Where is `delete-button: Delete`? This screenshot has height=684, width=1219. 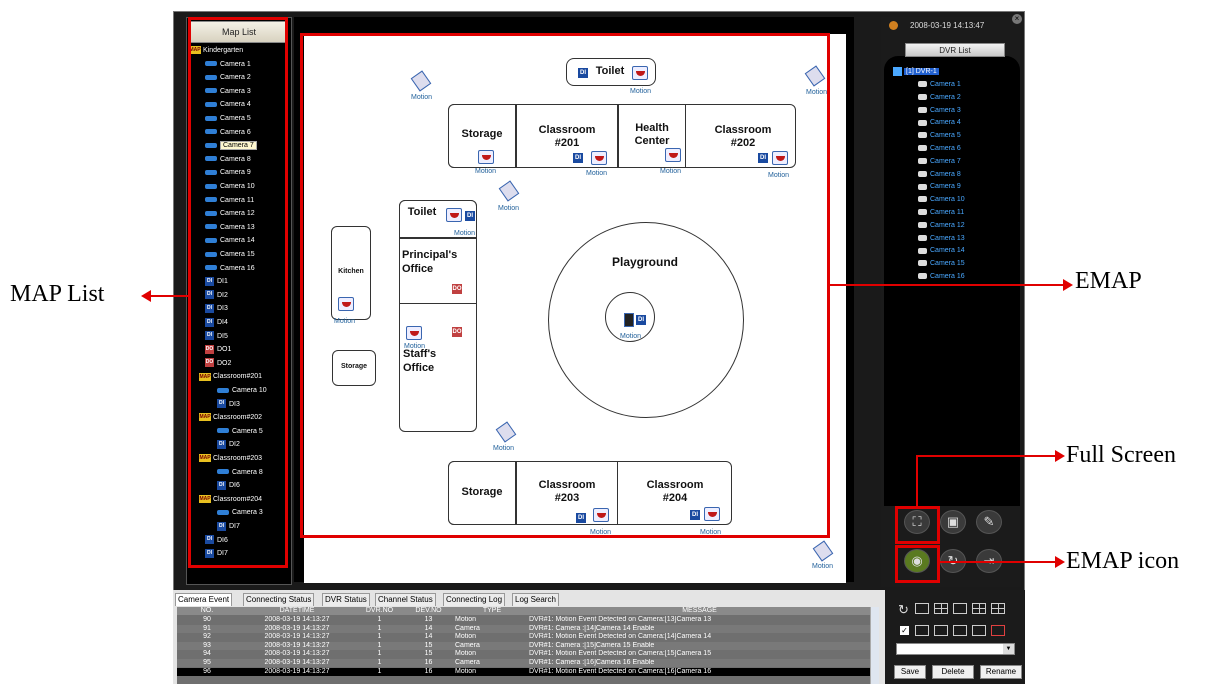
delete-button: Delete is located at coordinates (953, 672).